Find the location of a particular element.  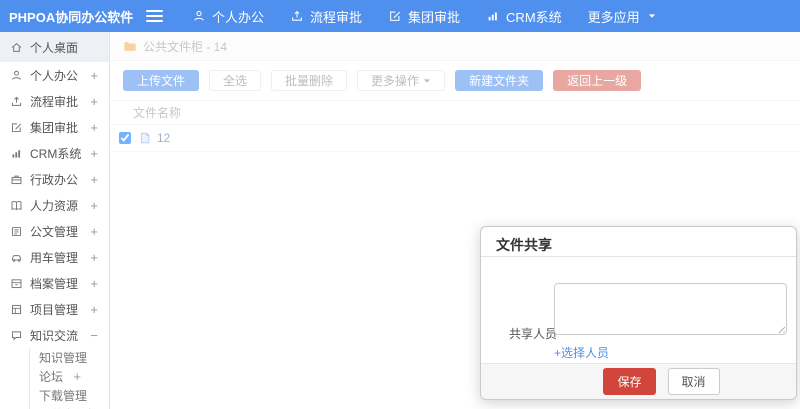

briefcase-icon is located at coordinates (16, 179).